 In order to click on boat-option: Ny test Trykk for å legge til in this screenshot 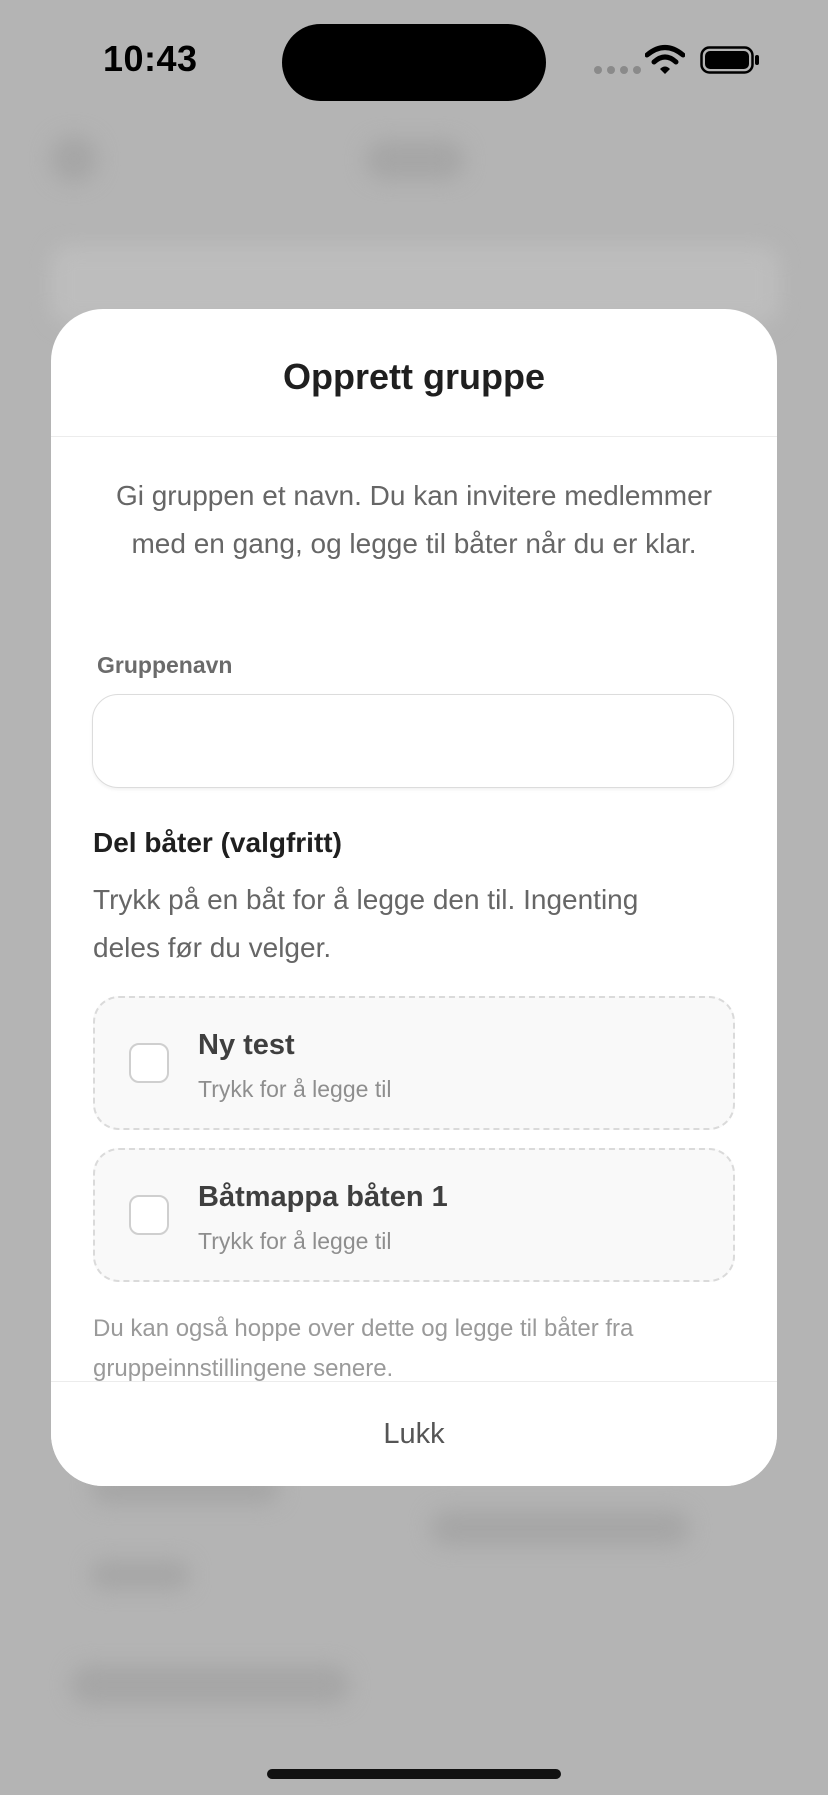, I will do `click(414, 1063)`.